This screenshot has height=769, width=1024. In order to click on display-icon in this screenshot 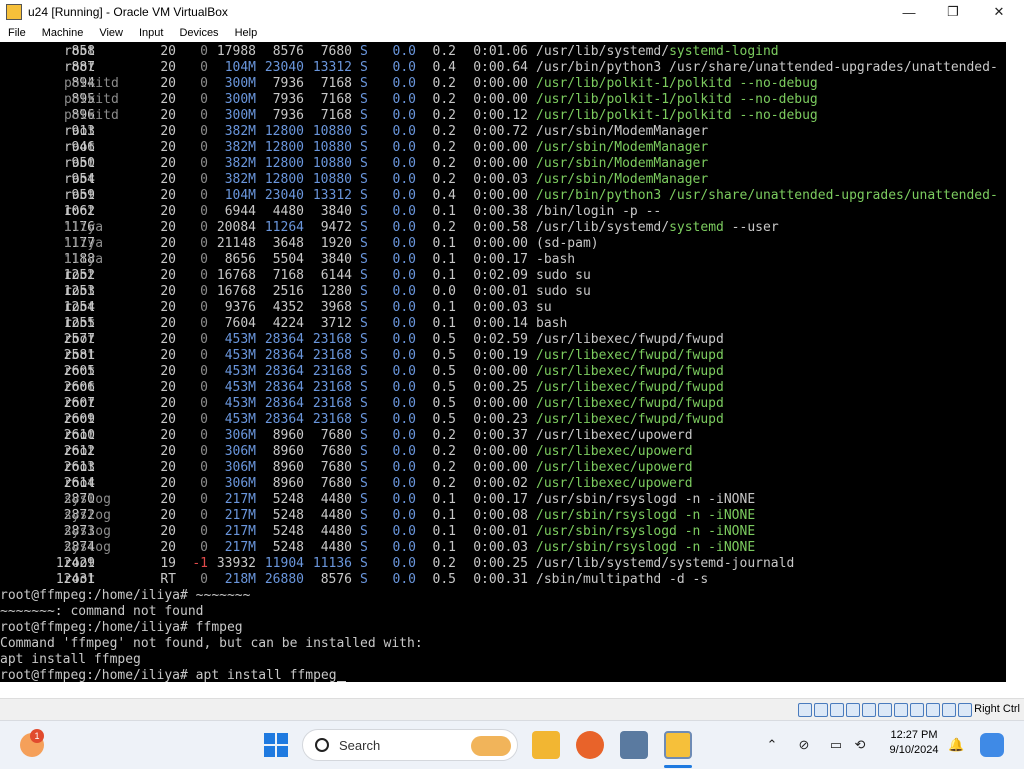, I will do `click(901, 710)`.